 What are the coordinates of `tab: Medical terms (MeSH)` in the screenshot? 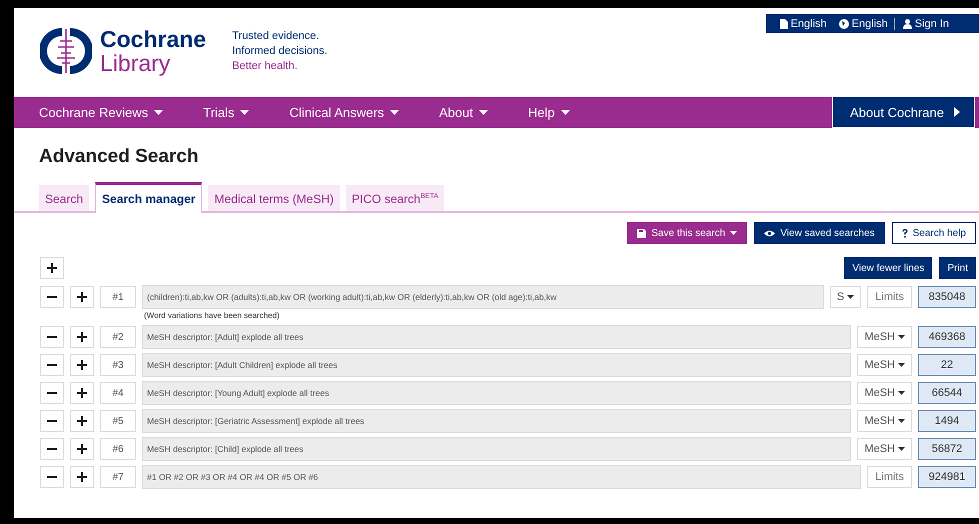 It's located at (274, 198).